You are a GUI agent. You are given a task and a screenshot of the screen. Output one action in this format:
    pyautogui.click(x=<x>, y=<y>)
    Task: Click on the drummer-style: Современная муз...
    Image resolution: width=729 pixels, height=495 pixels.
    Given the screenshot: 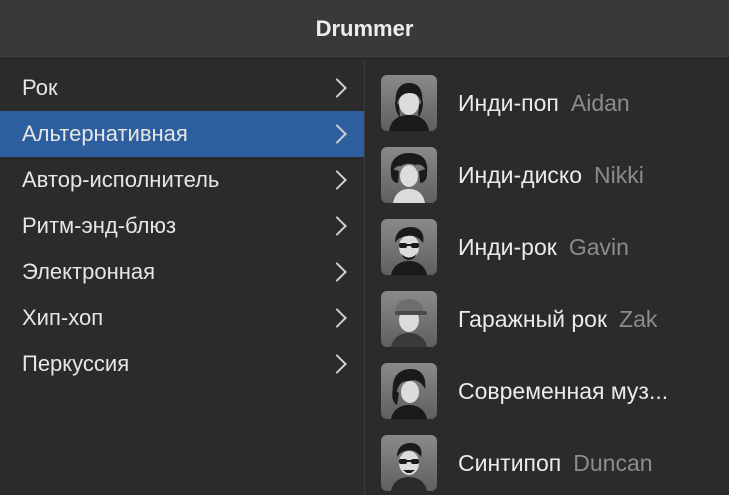 What is the action you would take?
    pyautogui.click(x=563, y=390)
    